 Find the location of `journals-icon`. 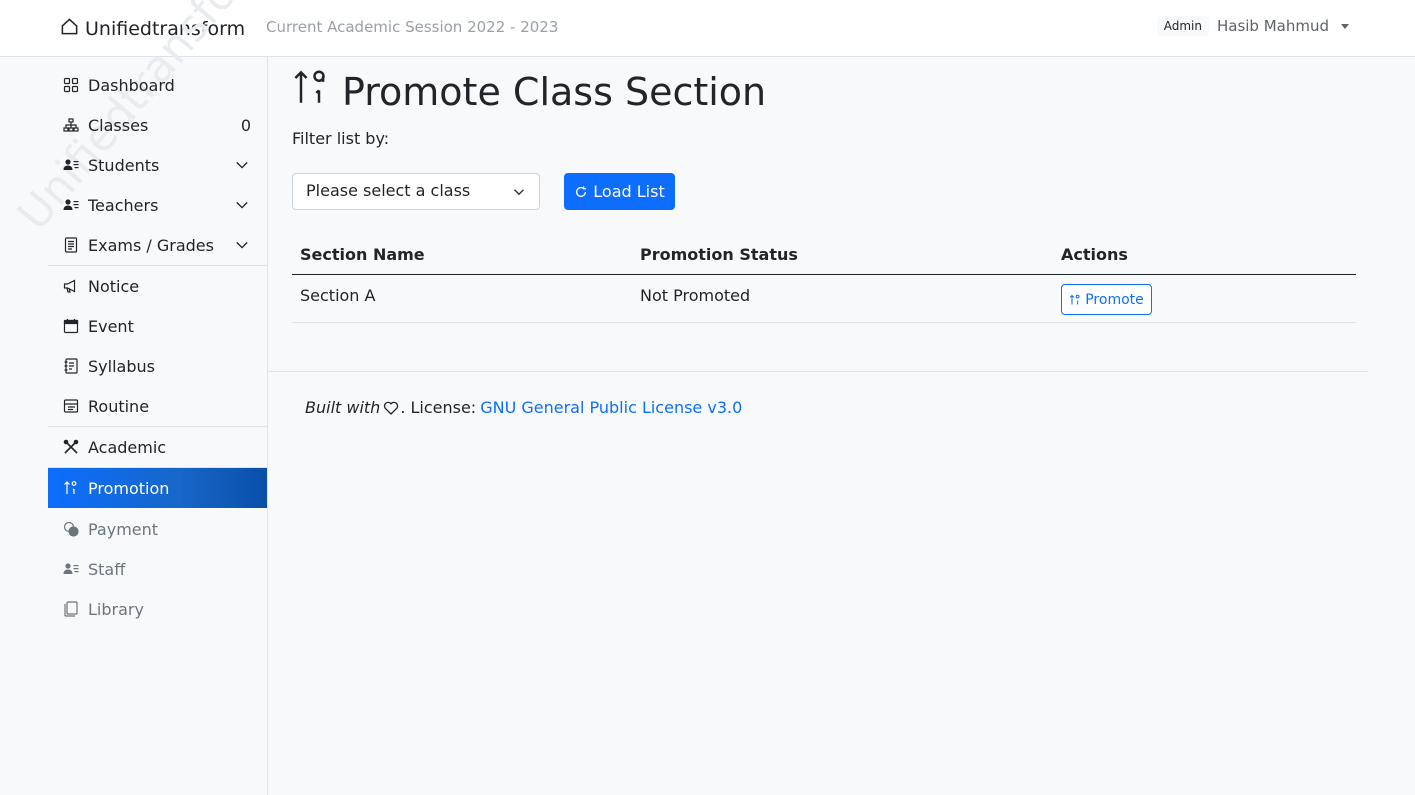

journals-icon is located at coordinates (71, 609).